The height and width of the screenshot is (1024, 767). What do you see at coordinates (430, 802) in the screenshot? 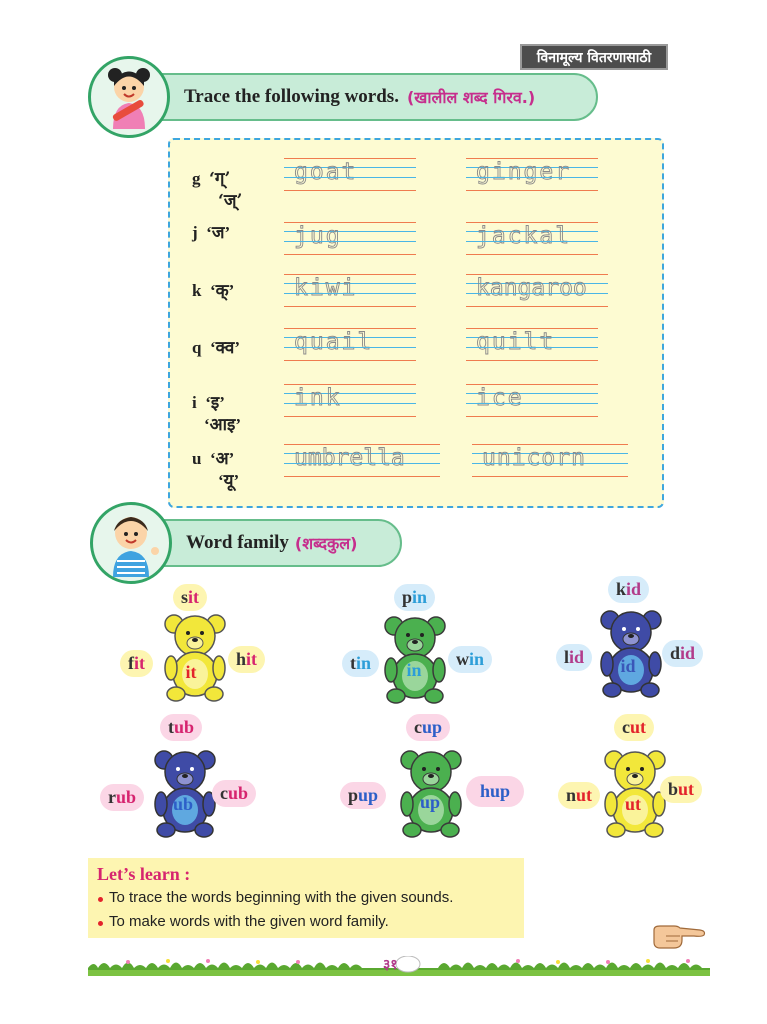
I see `family-label-up: up` at bounding box center [430, 802].